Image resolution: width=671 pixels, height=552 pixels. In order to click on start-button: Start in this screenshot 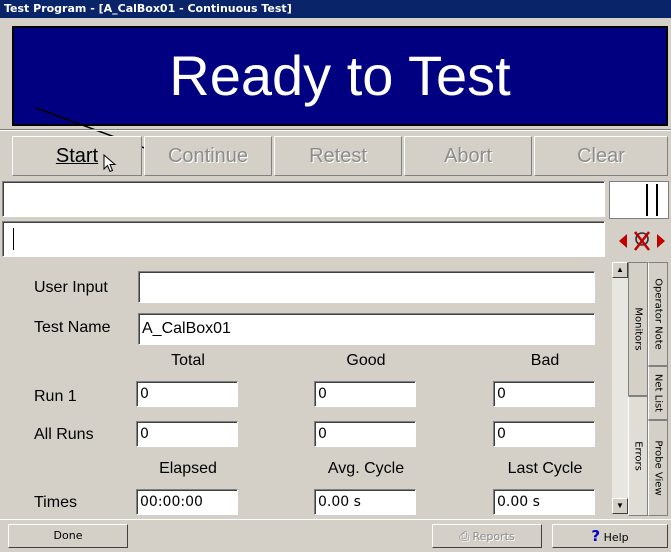, I will do `click(77, 156)`.